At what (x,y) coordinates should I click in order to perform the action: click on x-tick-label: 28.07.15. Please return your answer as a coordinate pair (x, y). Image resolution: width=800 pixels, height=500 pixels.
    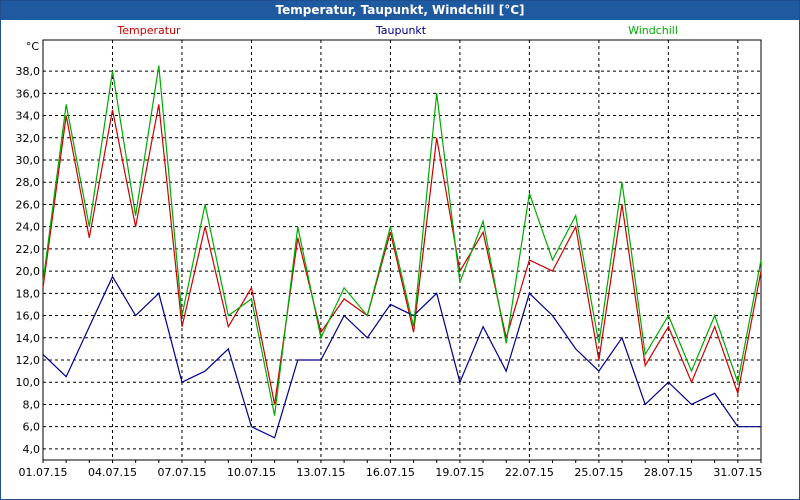
    Looking at the image, I should click on (668, 472).